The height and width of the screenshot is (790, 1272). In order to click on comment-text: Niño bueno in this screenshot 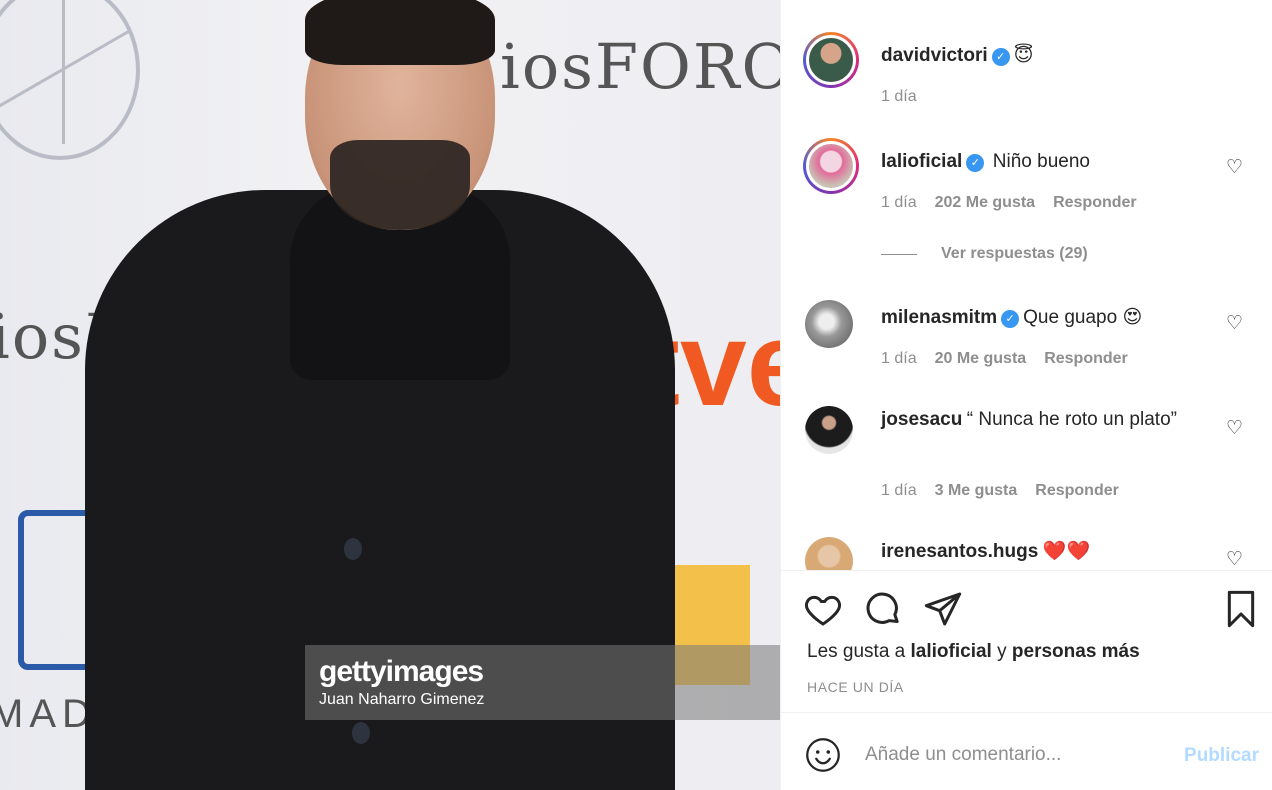, I will do `click(1041, 161)`.